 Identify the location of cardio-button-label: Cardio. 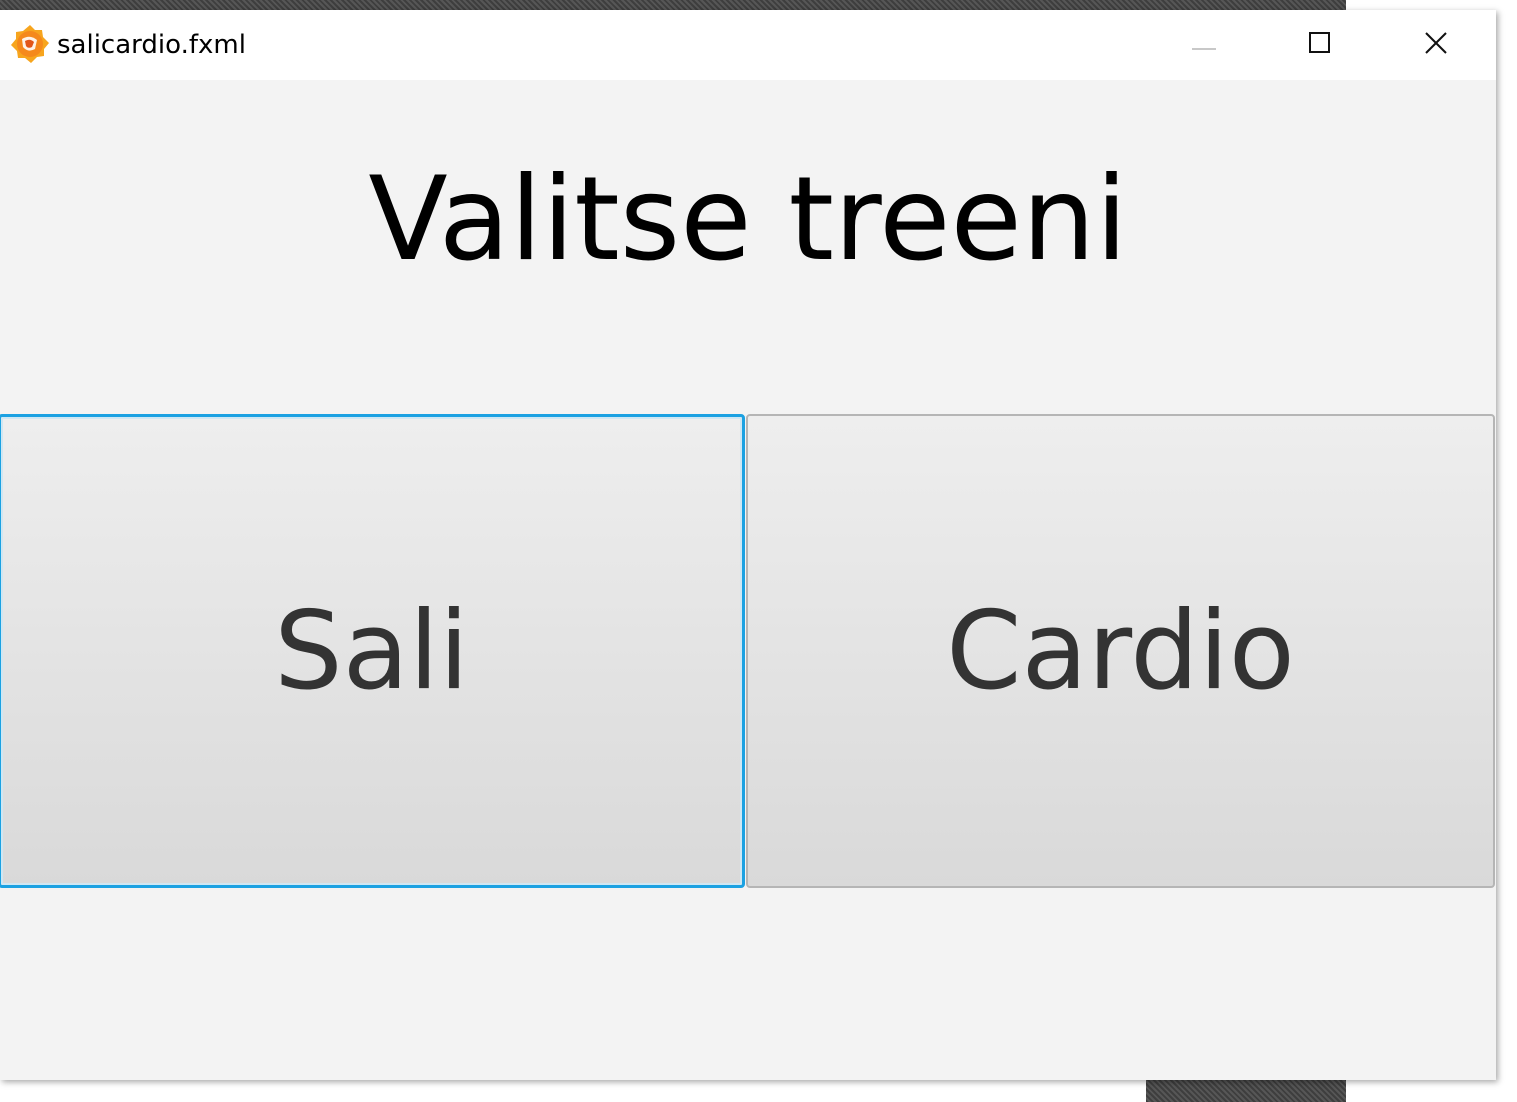
(1120, 651).